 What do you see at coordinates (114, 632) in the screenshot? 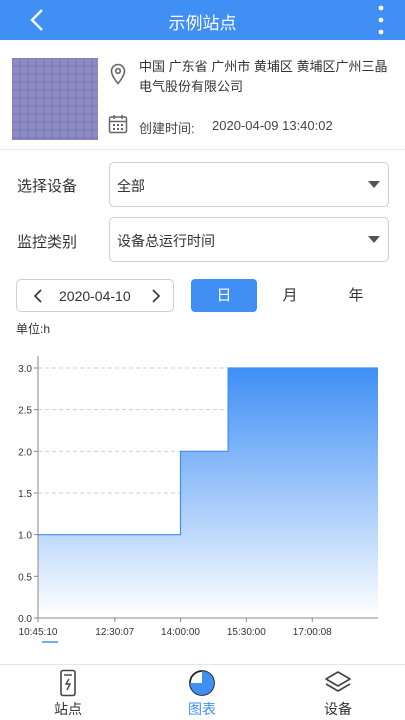
I see `x-tick-label: 12:30:07` at bounding box center [114, 632].